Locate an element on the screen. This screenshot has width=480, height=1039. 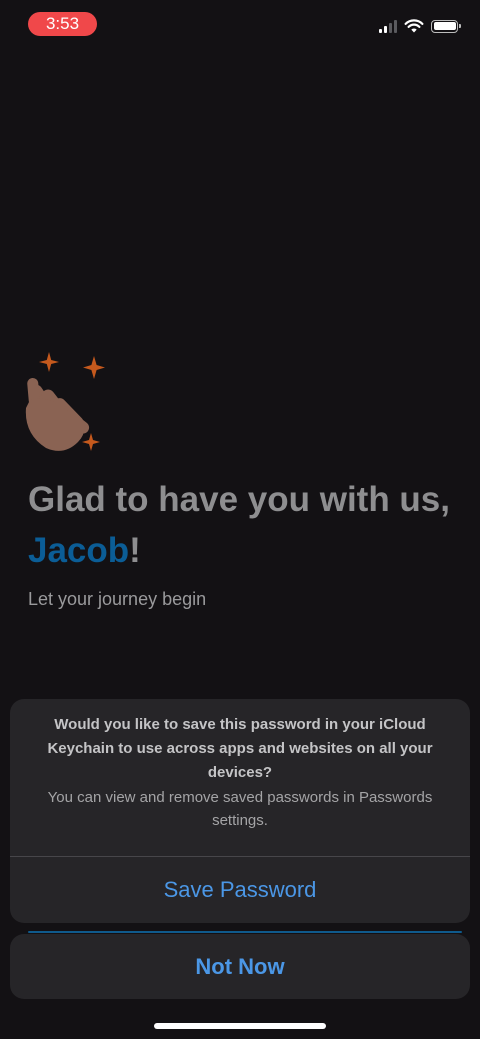
welcome-subtitle: Let your journey begin is located at coordinates (117, 599).